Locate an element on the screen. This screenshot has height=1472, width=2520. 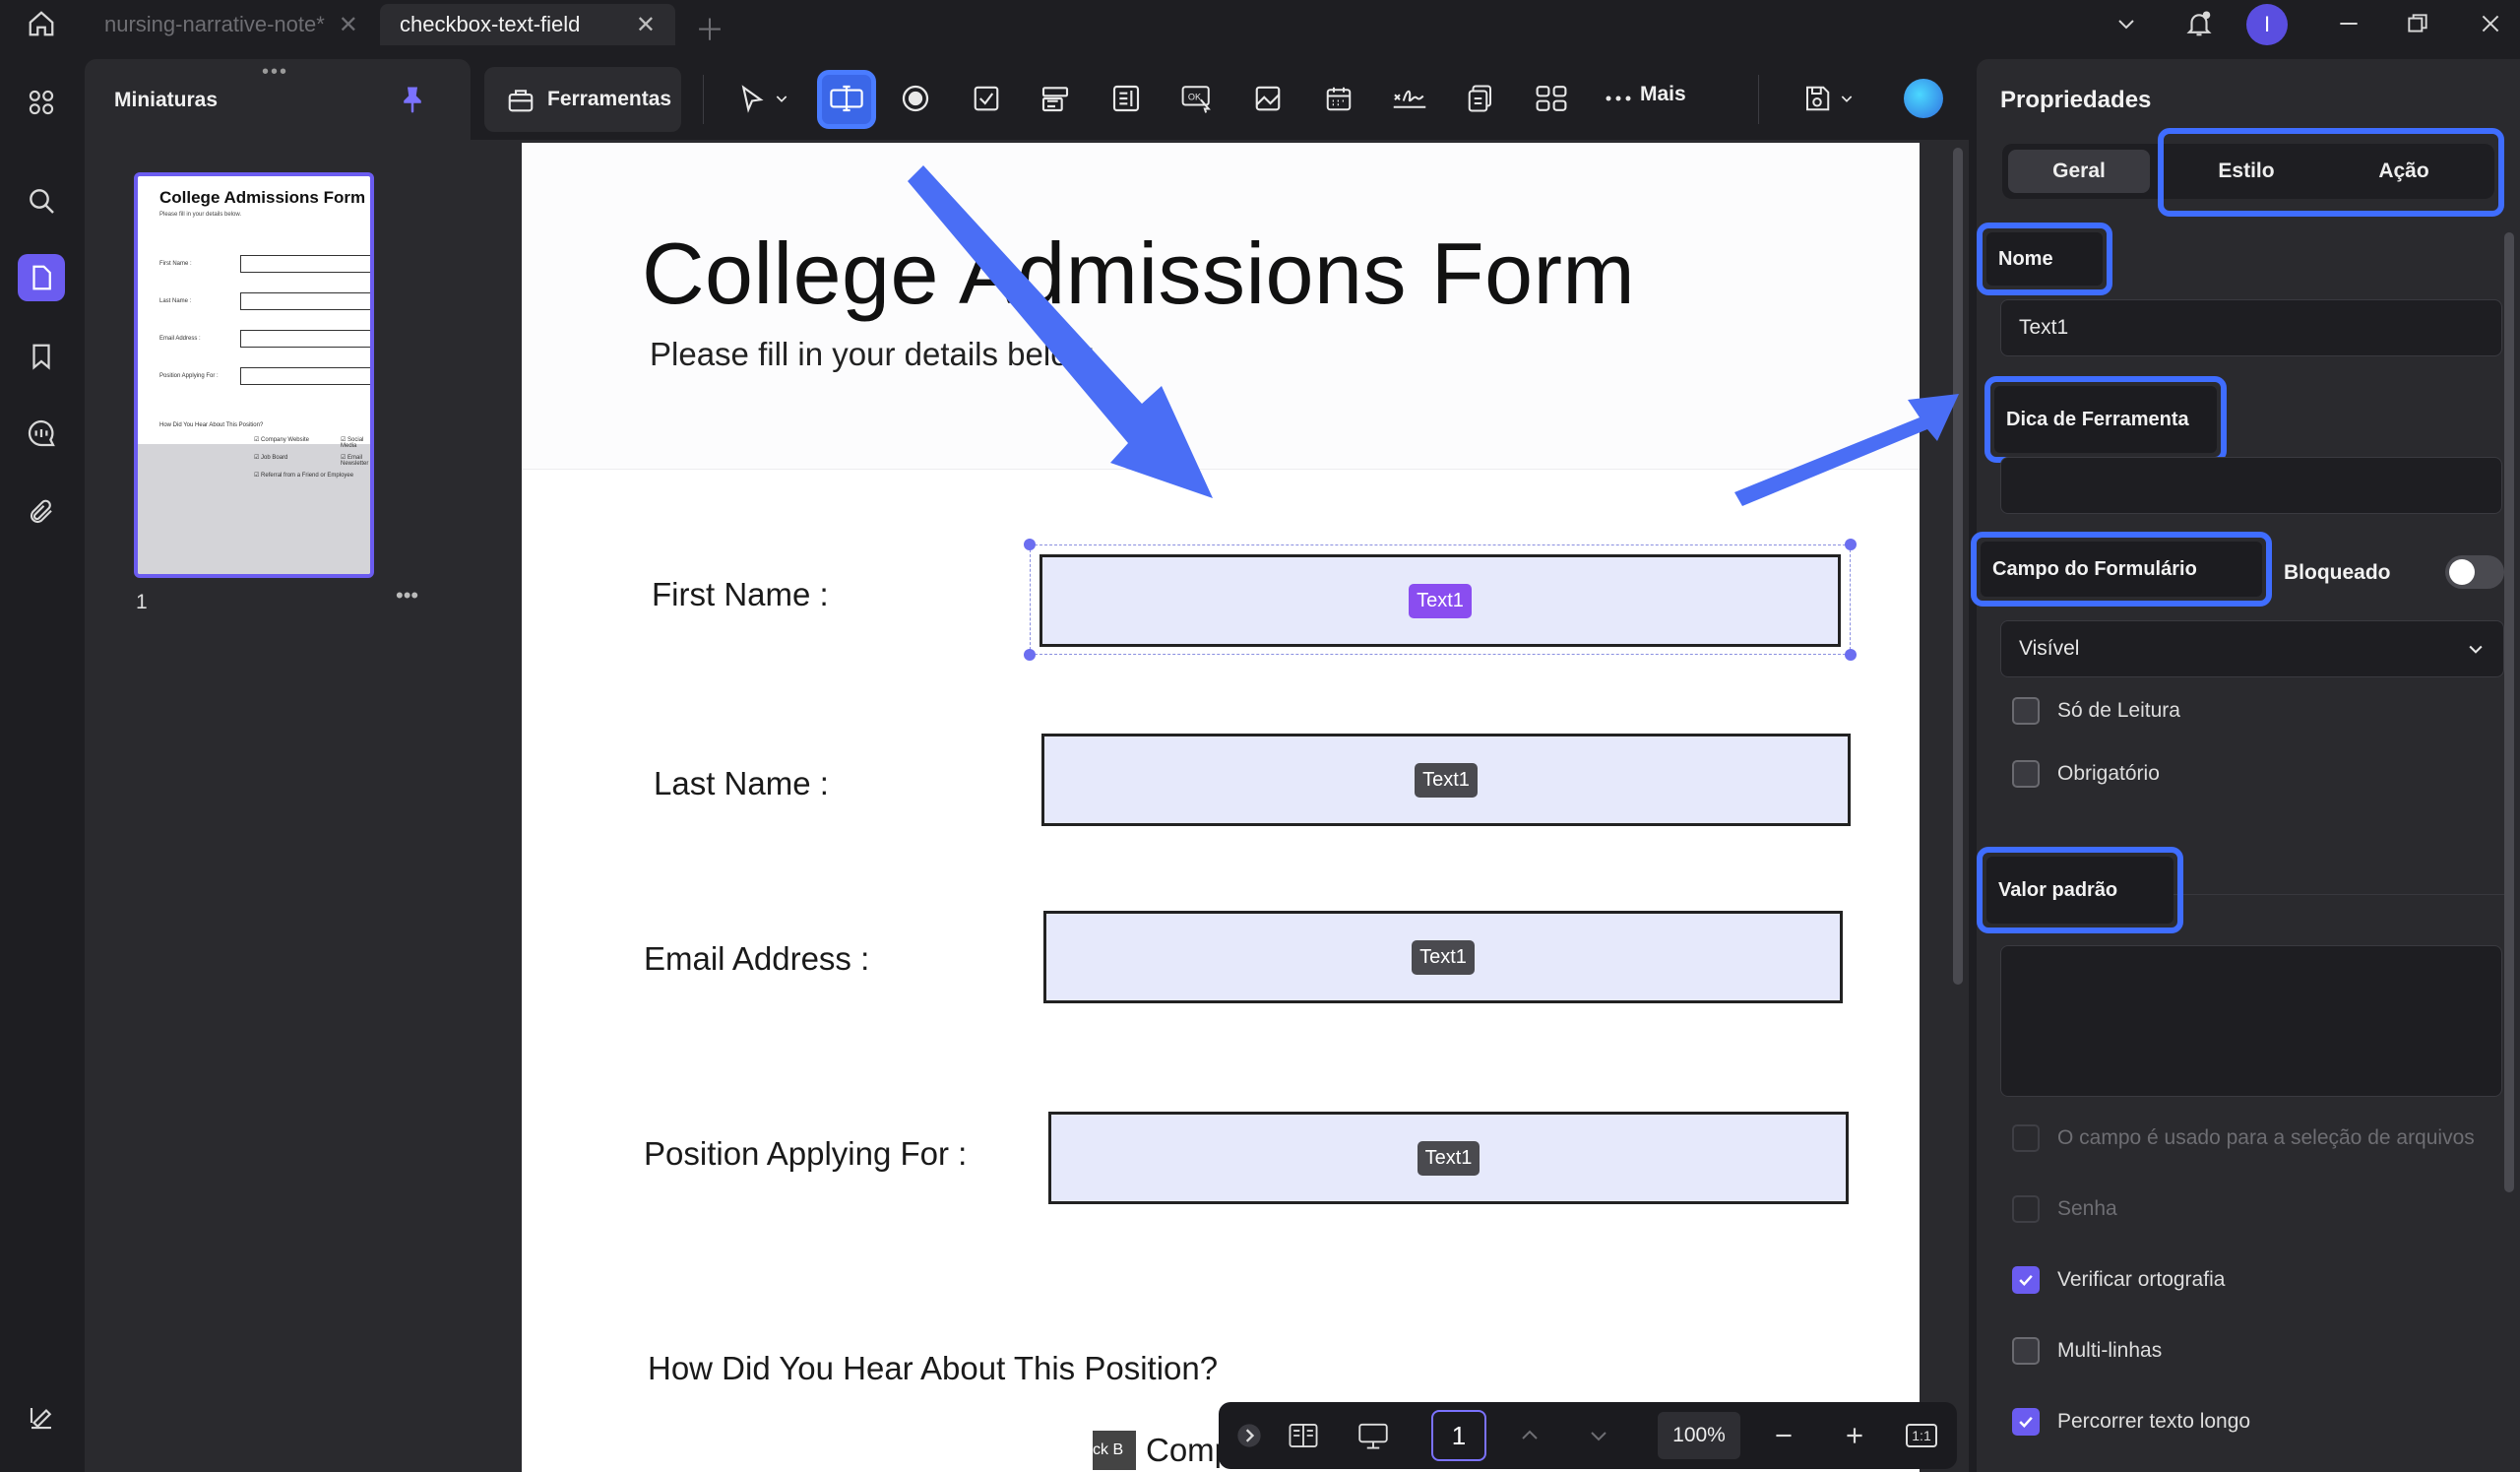
copy-fields-icon is located at coordinates (1480, 98).